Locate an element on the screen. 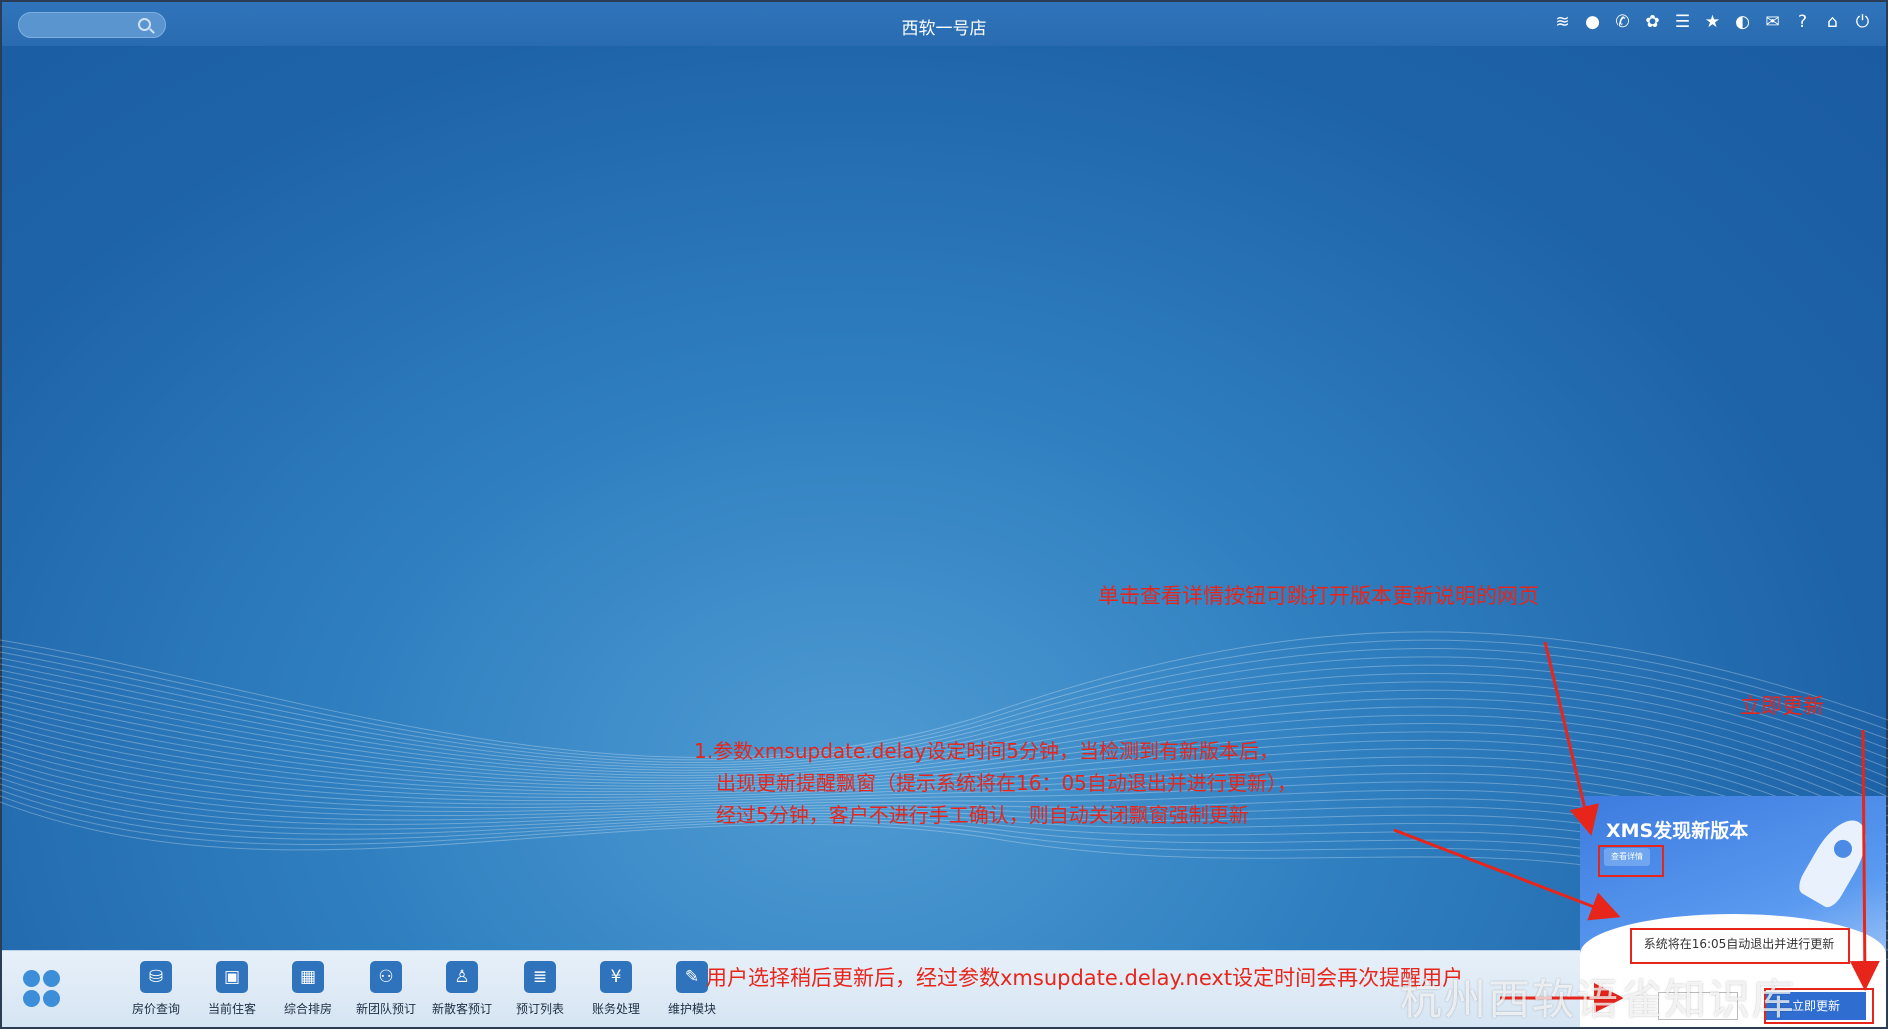 The height and width of the screenshot is (1029, 1888). taskbar-item-booking-list: ≣ 预订列表 is located at coordinates (540, 989).